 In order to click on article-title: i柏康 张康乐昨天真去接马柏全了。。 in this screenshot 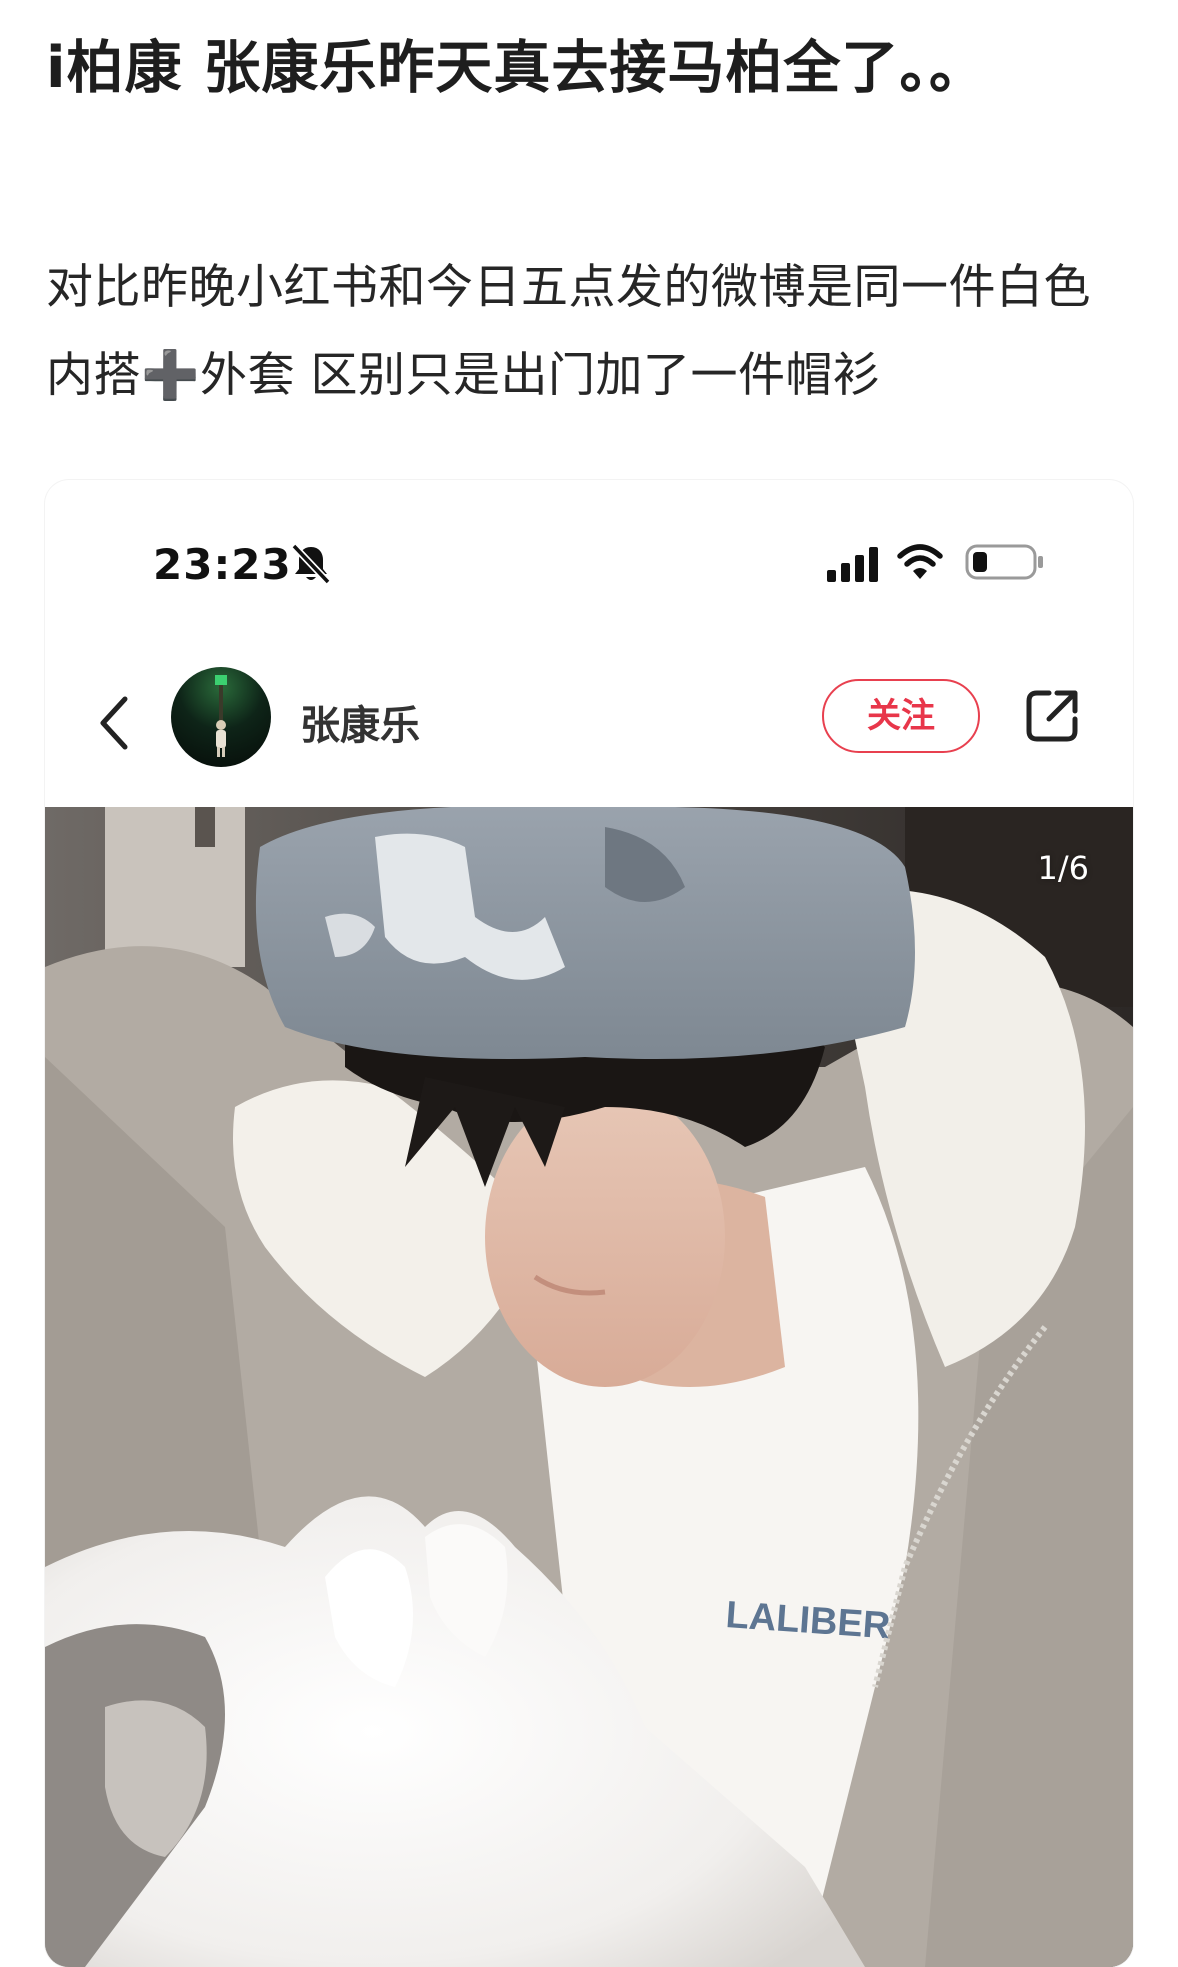, I will do `click(516, 68)`.